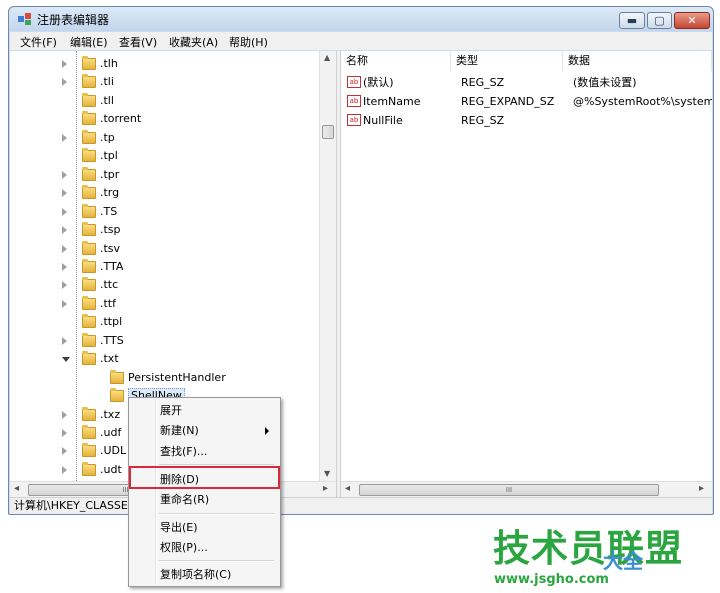  What do you see at coordinates (110, 230) in the screenshot?
I see `tree-item-label: .tsp` at bounding box center [110, 230].